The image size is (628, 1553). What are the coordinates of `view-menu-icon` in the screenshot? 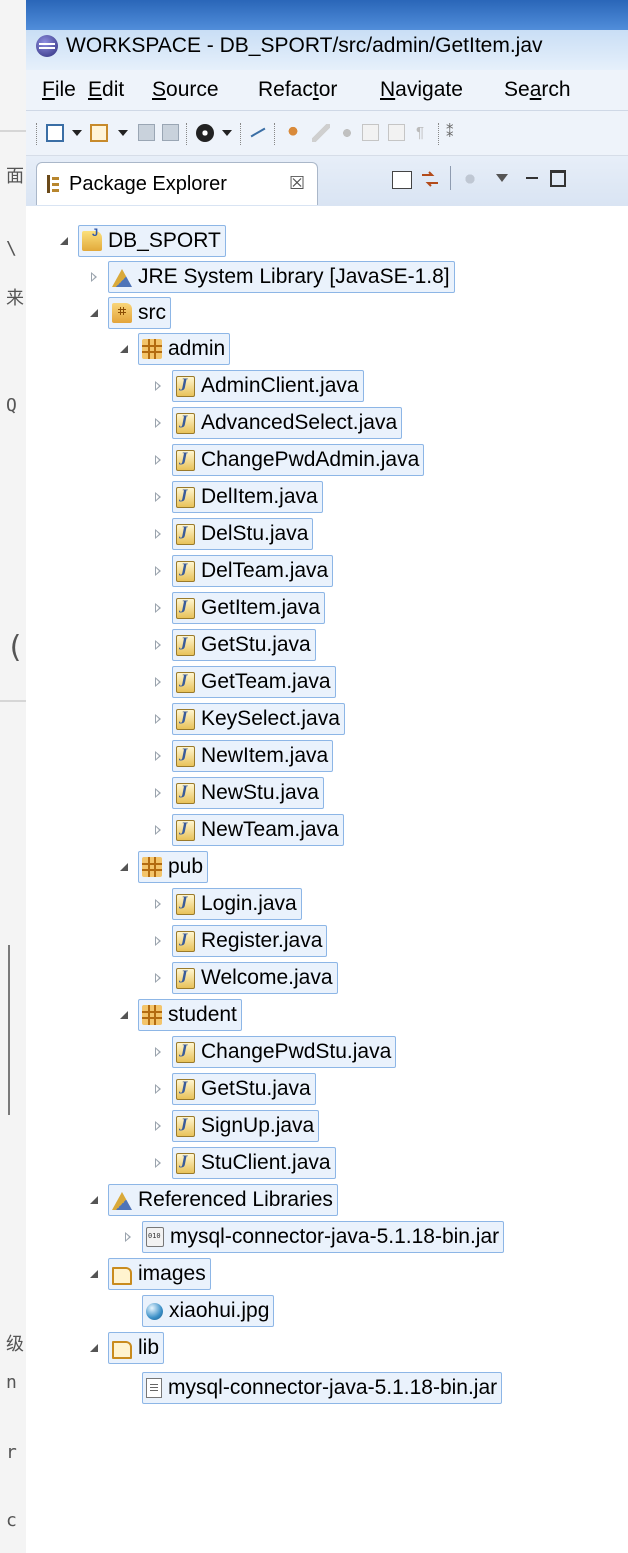 It's located at (502, 178).